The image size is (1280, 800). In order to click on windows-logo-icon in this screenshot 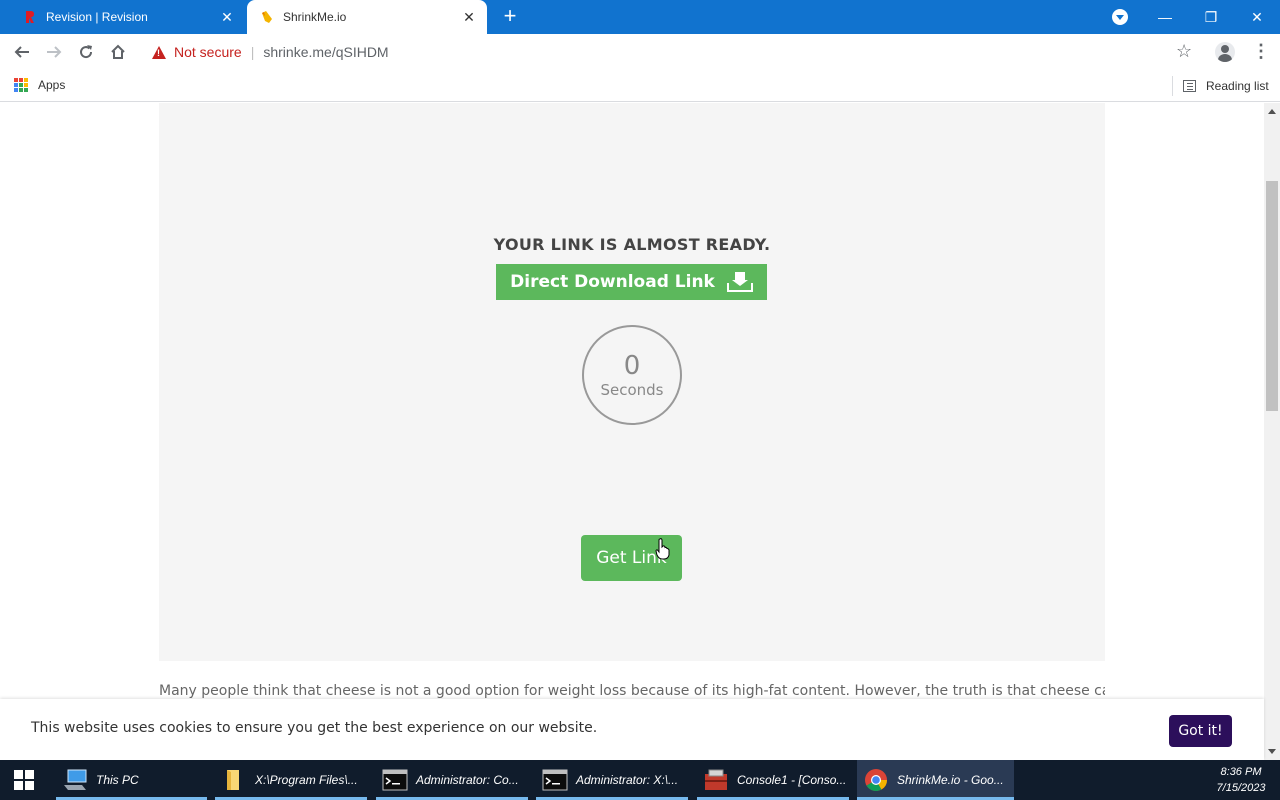, I will do `click(24, 780)`.